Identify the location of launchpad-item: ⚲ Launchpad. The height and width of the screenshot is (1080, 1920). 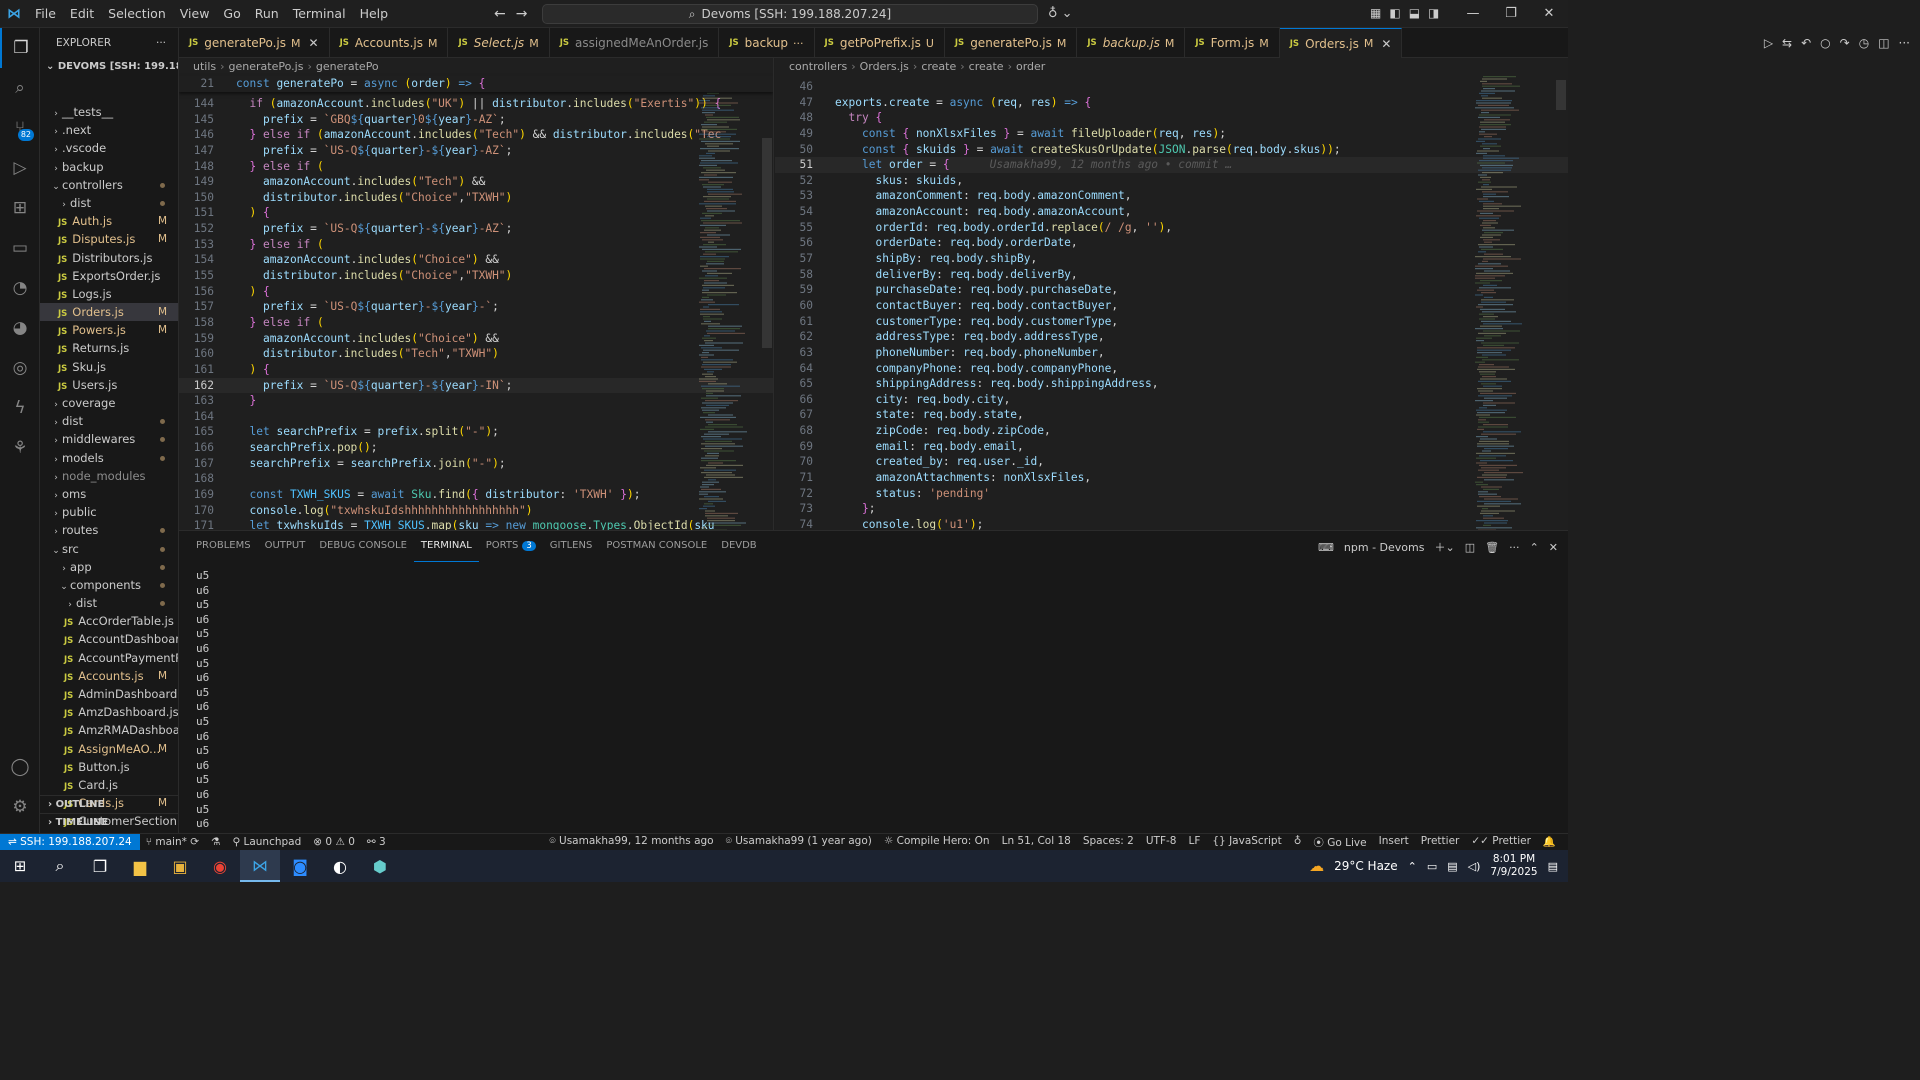
(266, 842).